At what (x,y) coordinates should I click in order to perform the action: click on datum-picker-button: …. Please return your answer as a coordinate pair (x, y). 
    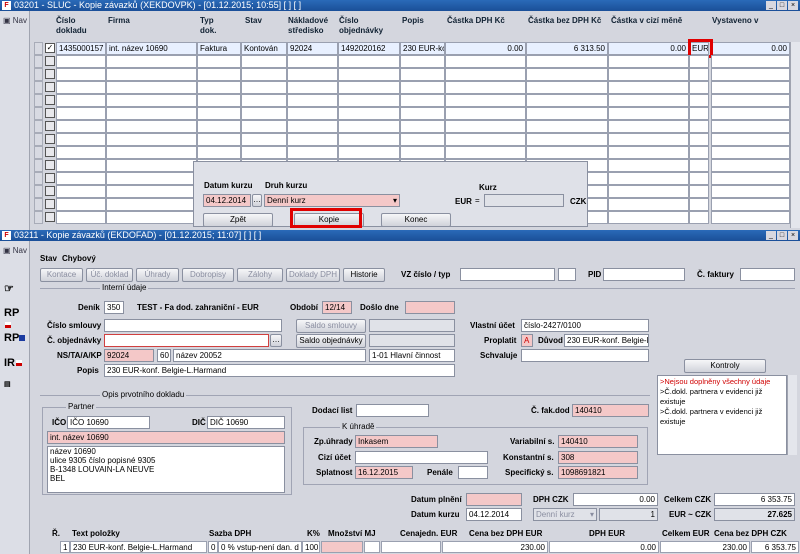
    Looking at the image, I should click on (257, 200).